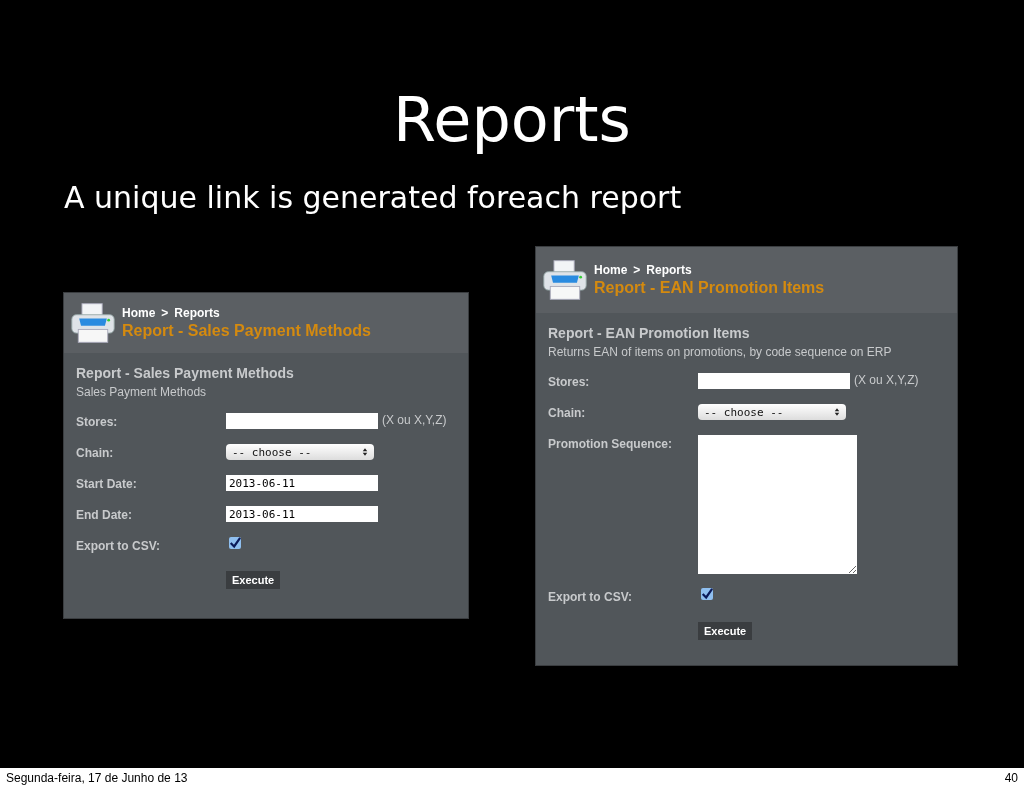 The height and width of the screenshot is (788, 1024). Describe the element at coordinates (97, 778) in the screenshot. I see `footer-date: Segunda-feira, 17 de Junho de 13` at that location.